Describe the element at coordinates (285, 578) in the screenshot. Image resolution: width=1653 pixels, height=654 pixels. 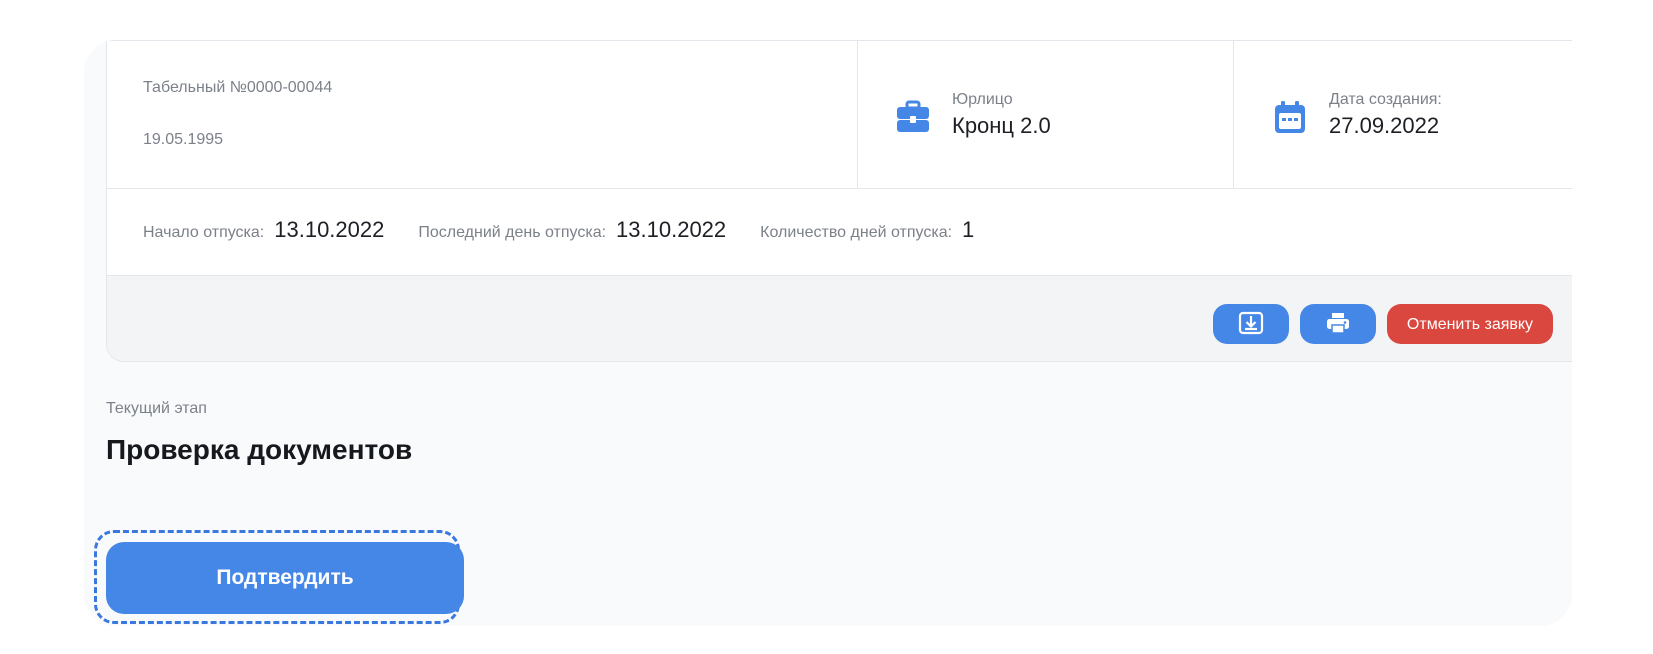
I see `confirm-button: Подтвердить` at that location.